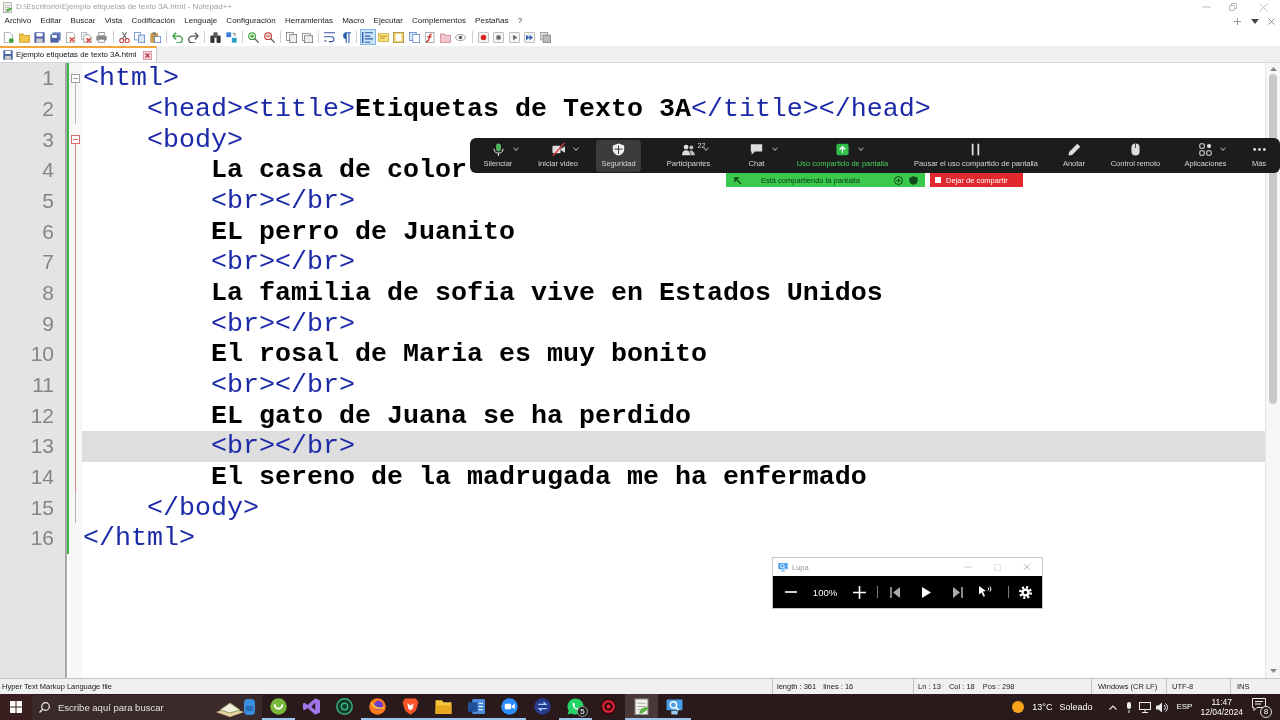 This screenshot has width=1280, height=720. Describe the element at coordinates (1025, 592) in the screenshot. I see `settings-icon` at that location.